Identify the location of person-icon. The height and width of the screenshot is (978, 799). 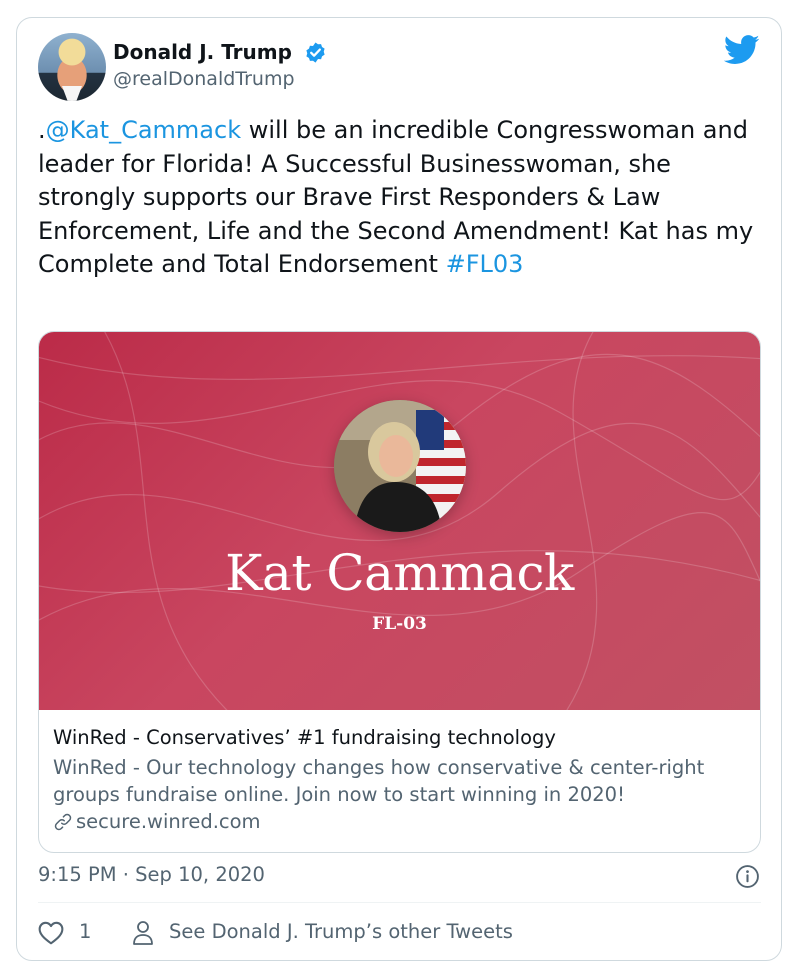
(143, 933).